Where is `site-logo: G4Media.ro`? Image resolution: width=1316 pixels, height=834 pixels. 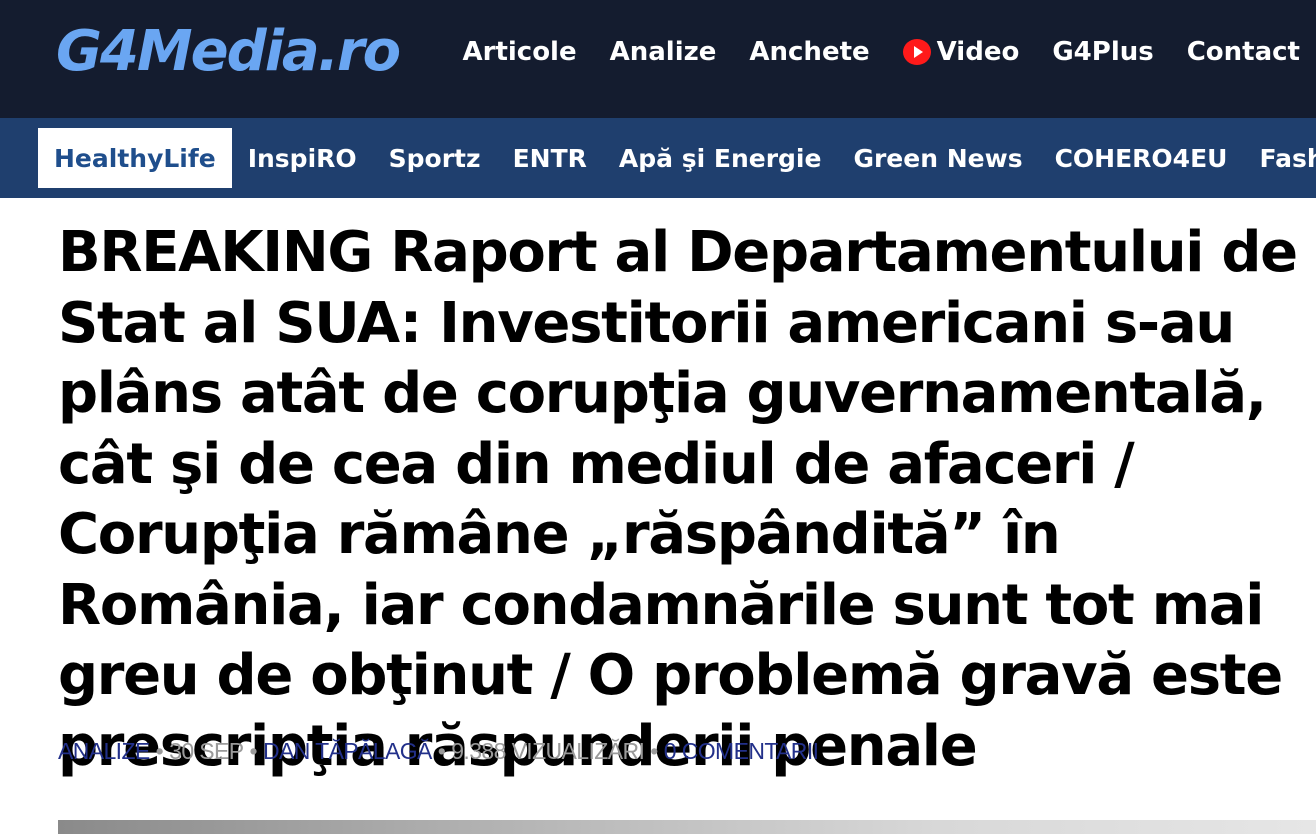
site-logo: G4Media.ro is located at coordinates (228, 54).